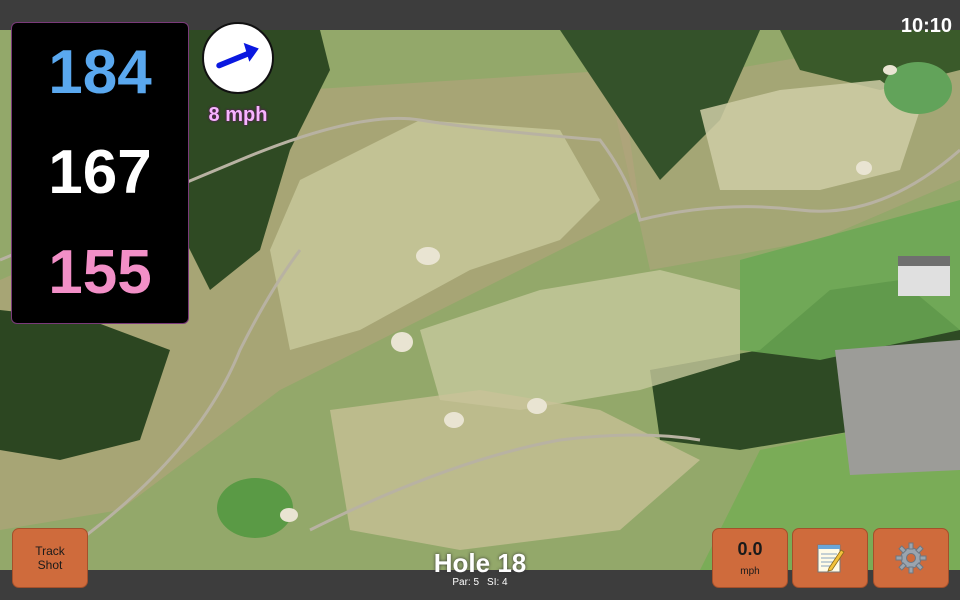 The image size is (960, 600). What do you see at coordinates (497, 582) in the screenshot?
I see `hole-stroke-index: SI: 4` at bounding box center [497, 582].